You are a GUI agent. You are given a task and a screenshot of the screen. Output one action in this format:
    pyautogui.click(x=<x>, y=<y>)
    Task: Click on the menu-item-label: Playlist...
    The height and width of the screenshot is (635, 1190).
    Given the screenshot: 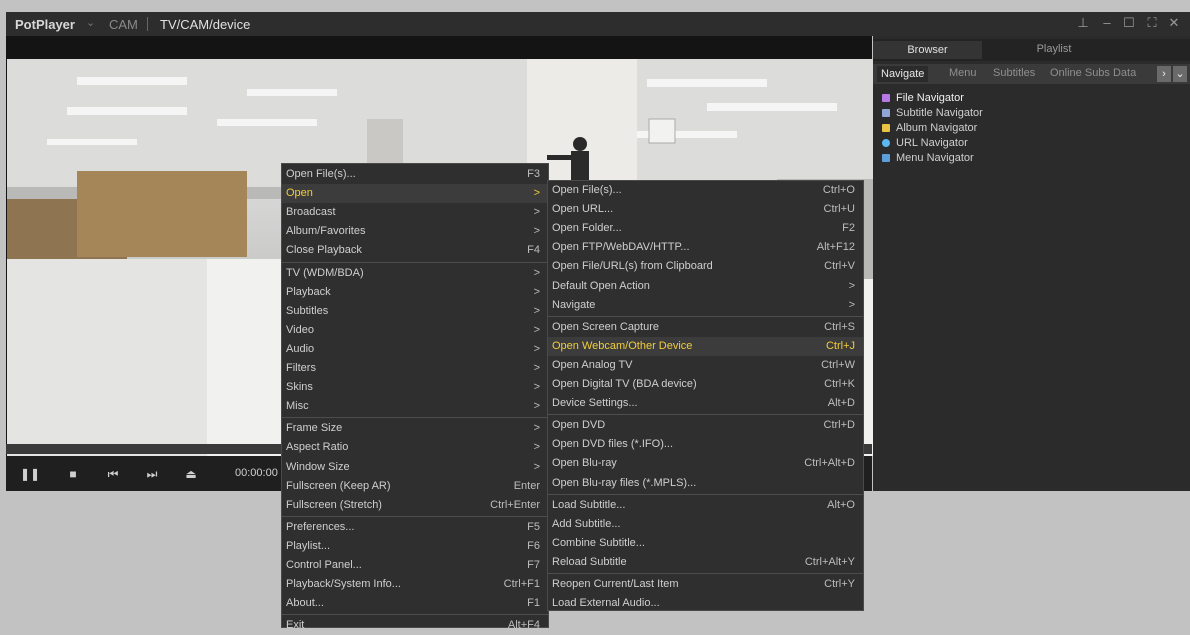 What is the action you would take?
    pyautogui.click(x=308, y=545)
    